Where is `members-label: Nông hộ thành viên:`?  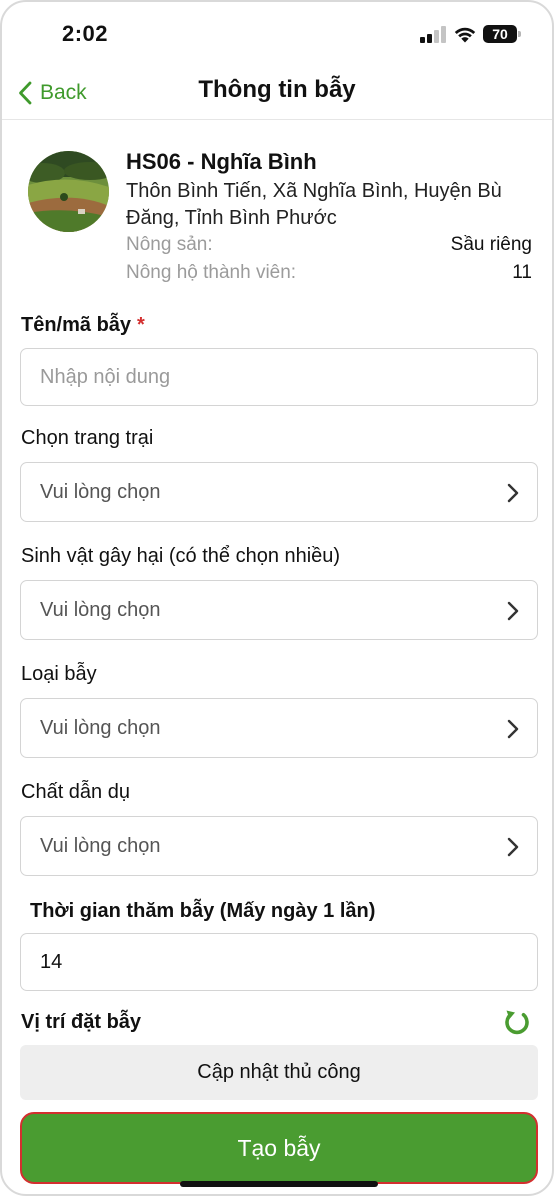
members-label: Nông hộ thành viên: is located at coordinates (211, 272).